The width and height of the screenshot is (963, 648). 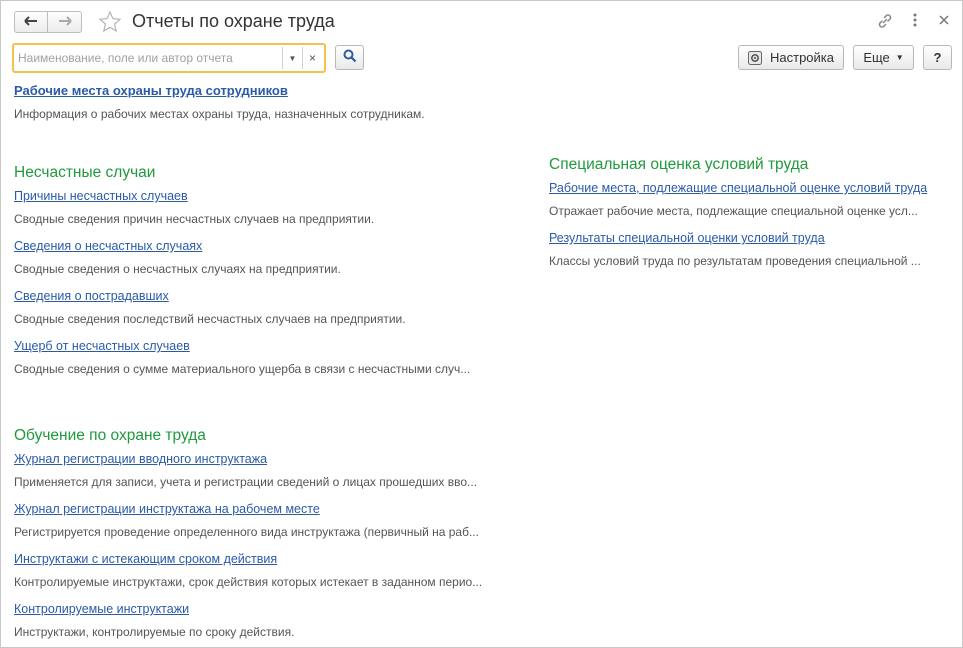 I want to click on section-title-training: Обучение по охране труда, so click(x=110, y=435).